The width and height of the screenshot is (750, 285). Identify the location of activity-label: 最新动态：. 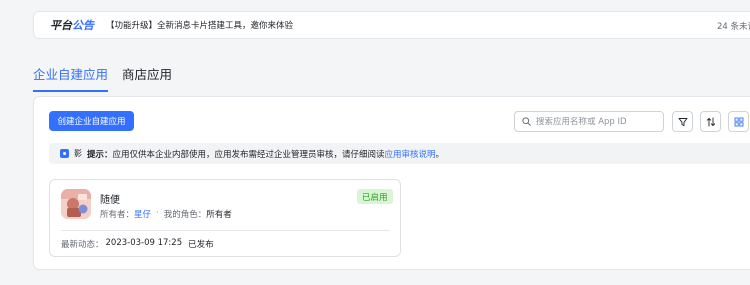
(82, 245).